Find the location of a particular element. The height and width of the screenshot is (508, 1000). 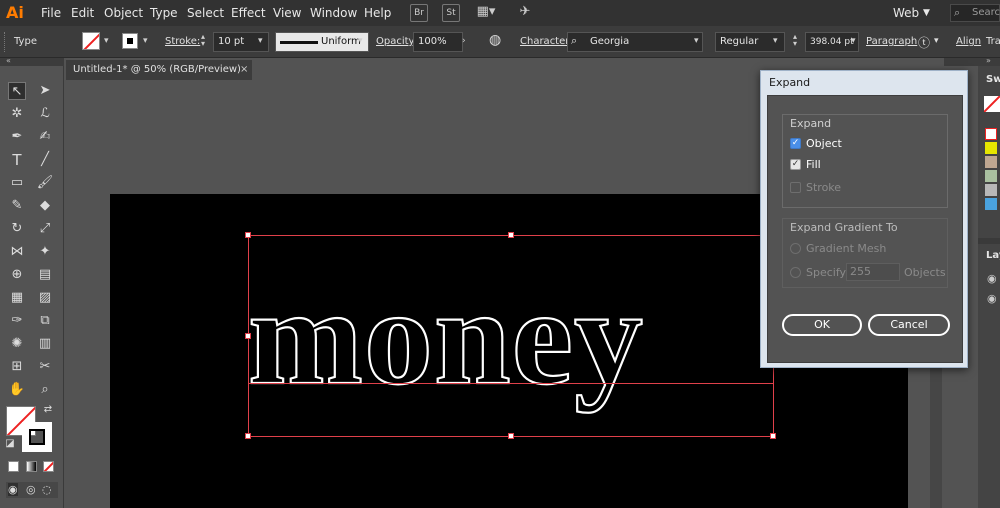

type-tool-icon: T is located at coordinates (17, 160).